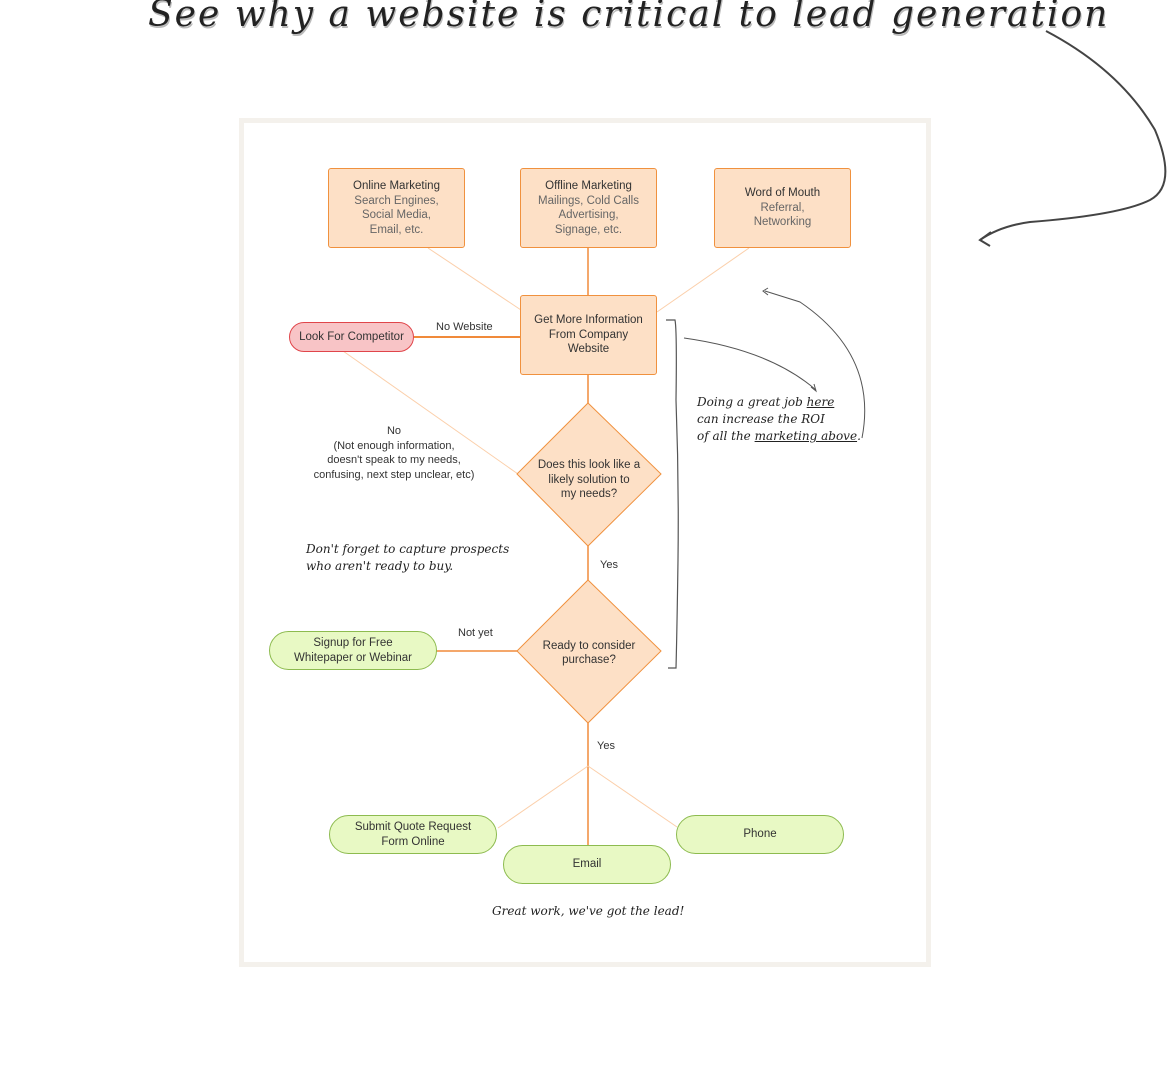  What do you see at coordinates (606, 746) in the screenshot?
I see `yes2-label: Yes` at bounding box center [606, 746].